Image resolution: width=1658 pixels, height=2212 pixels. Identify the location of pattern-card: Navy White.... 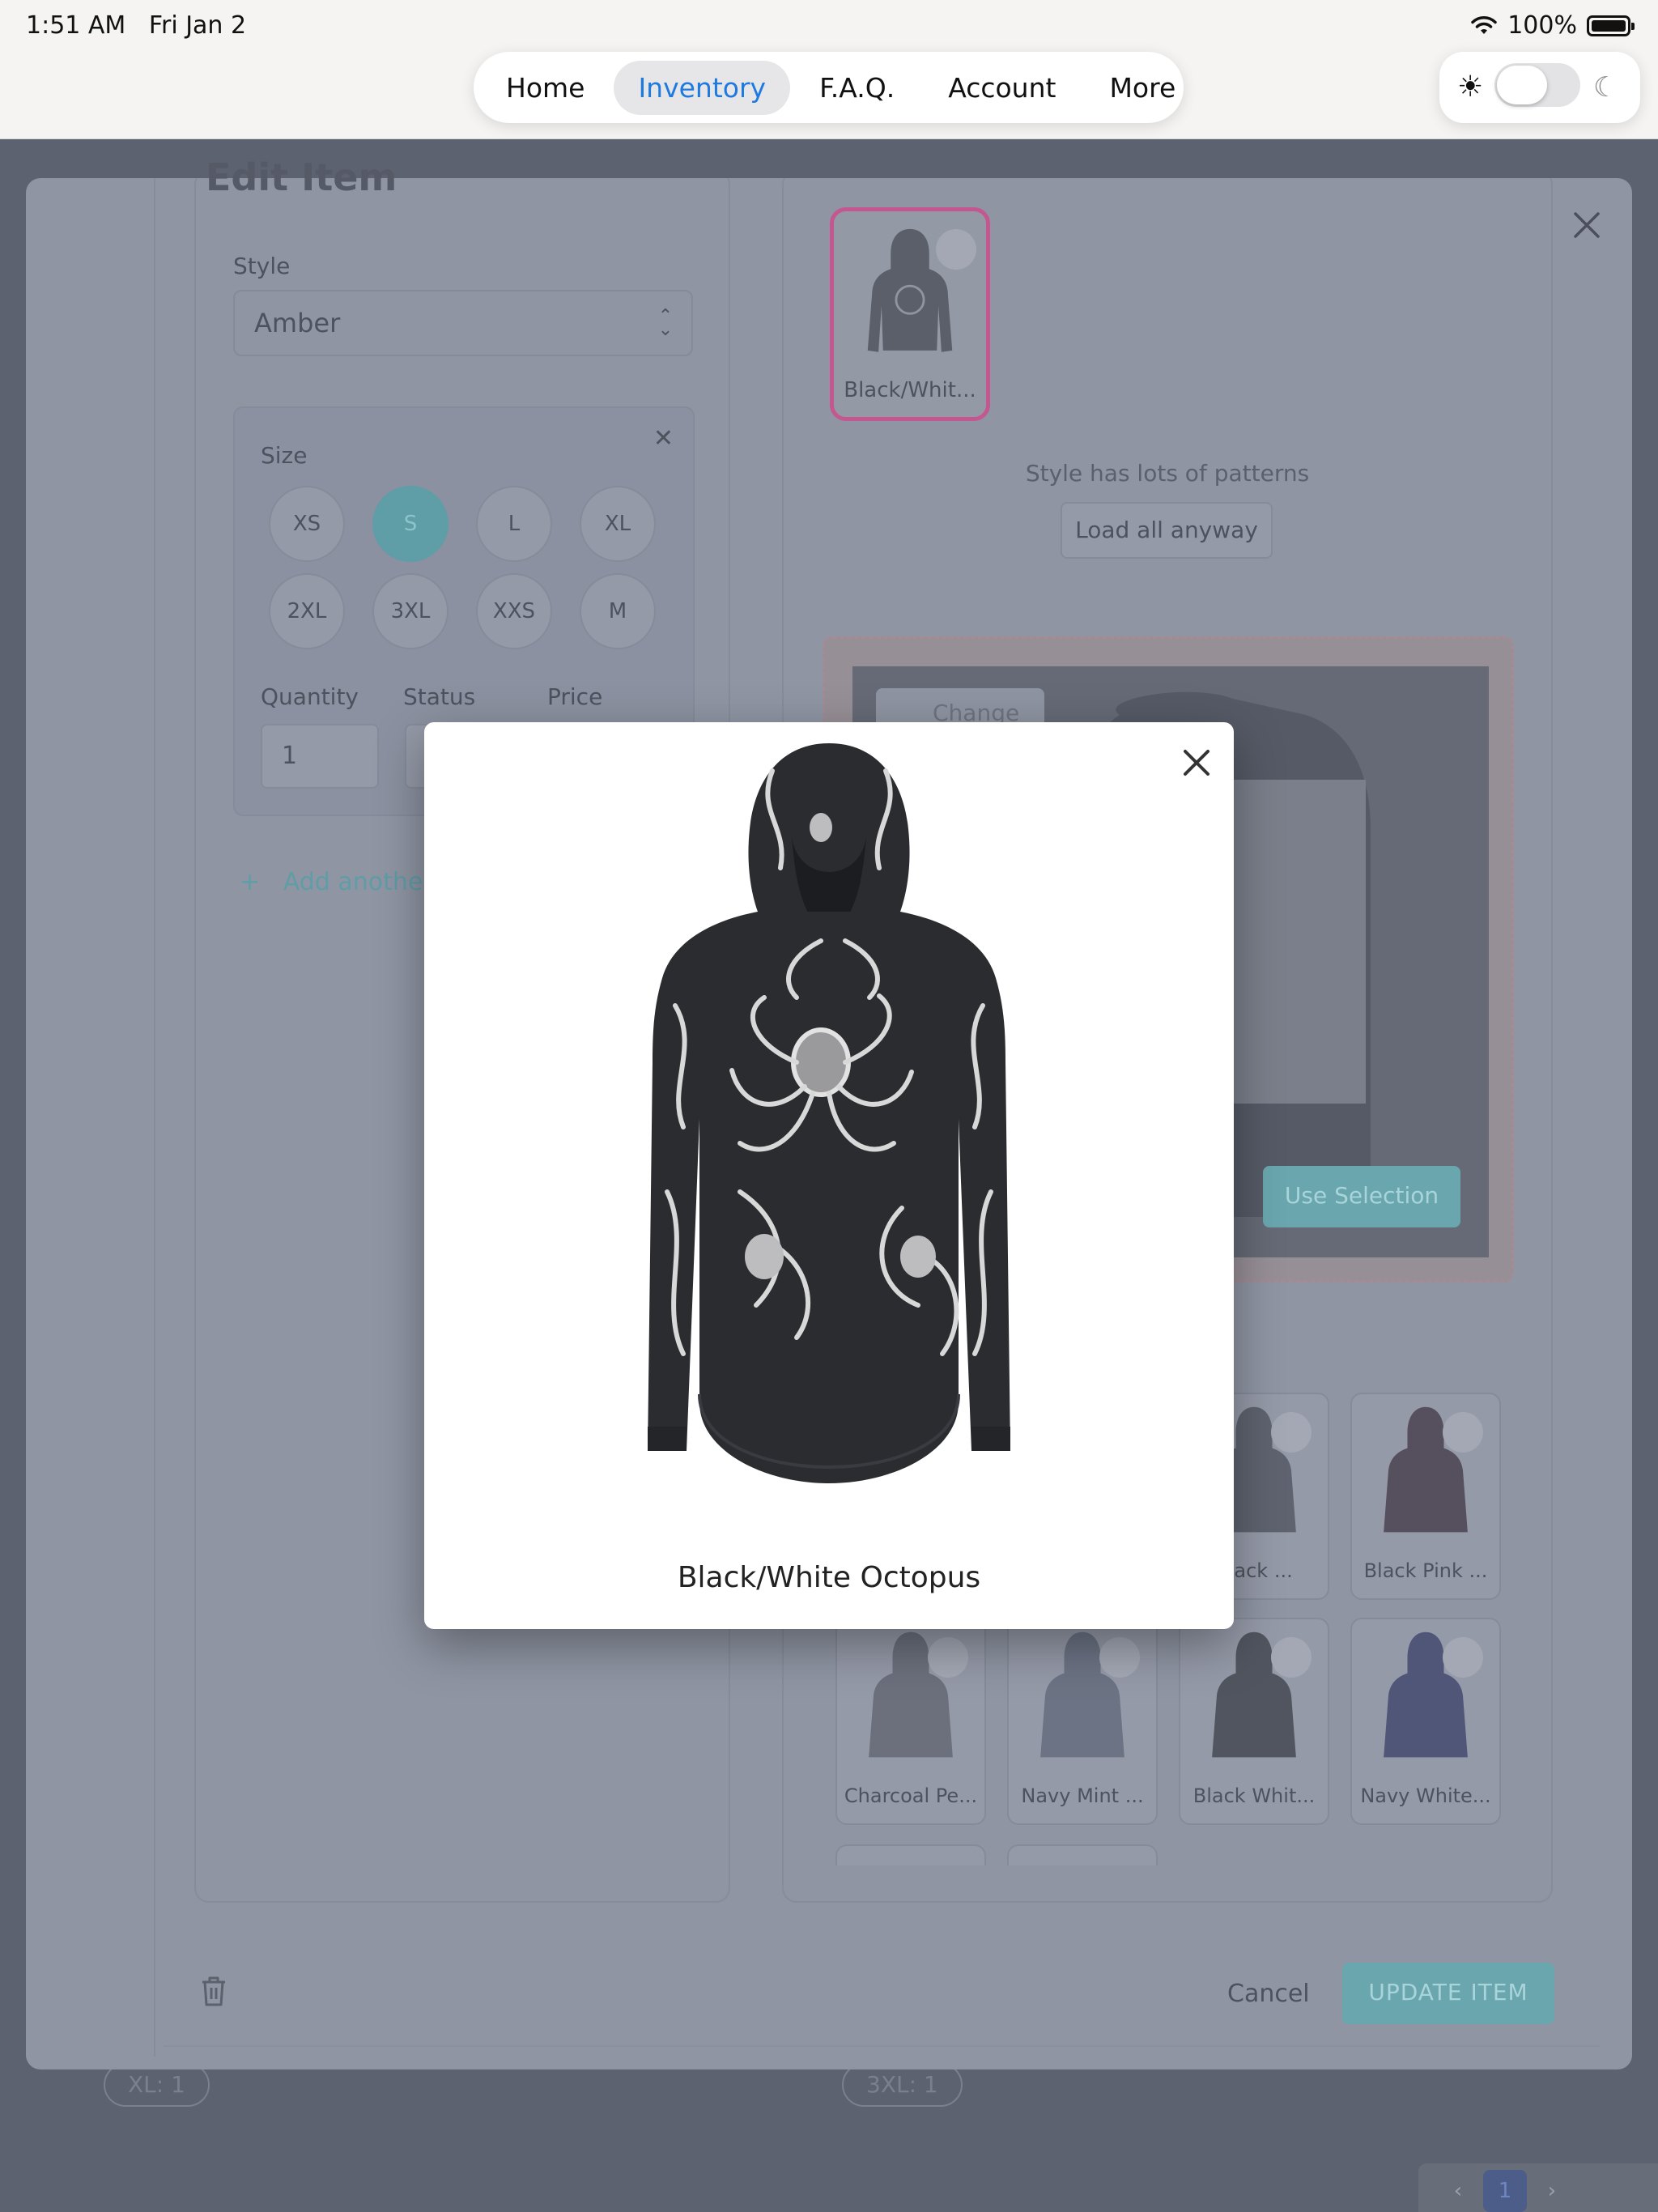
(1425, 1722).